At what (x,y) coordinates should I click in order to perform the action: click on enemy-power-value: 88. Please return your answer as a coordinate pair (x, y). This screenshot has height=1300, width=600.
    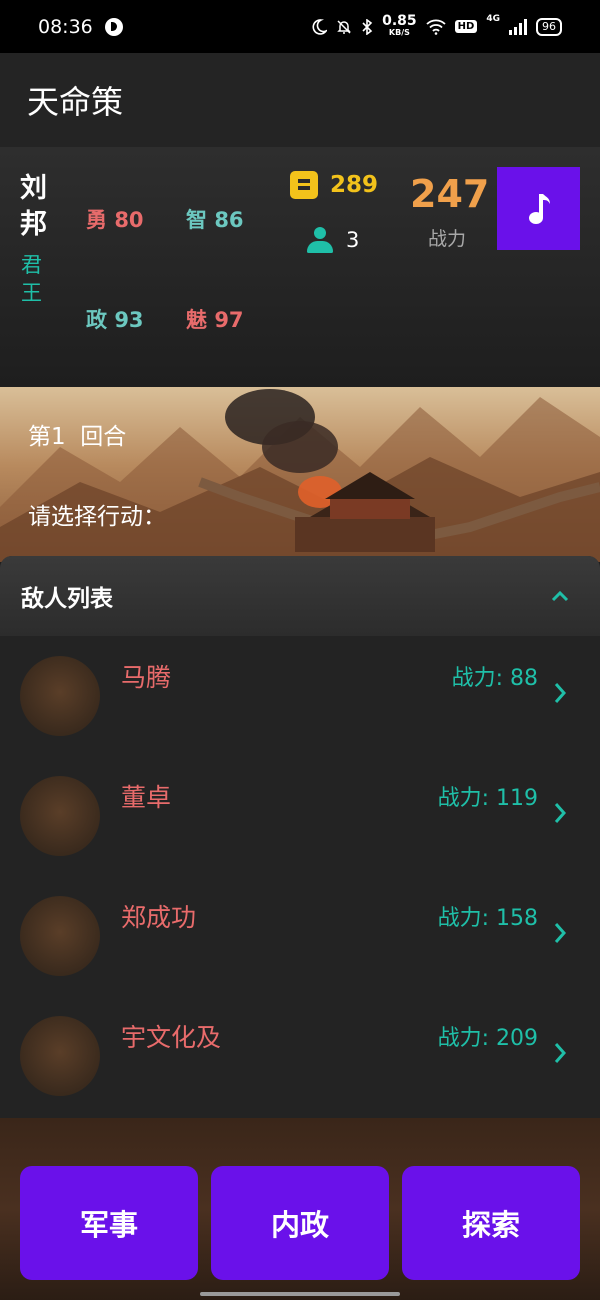
    Looking at the image, I should click on (524, 678).